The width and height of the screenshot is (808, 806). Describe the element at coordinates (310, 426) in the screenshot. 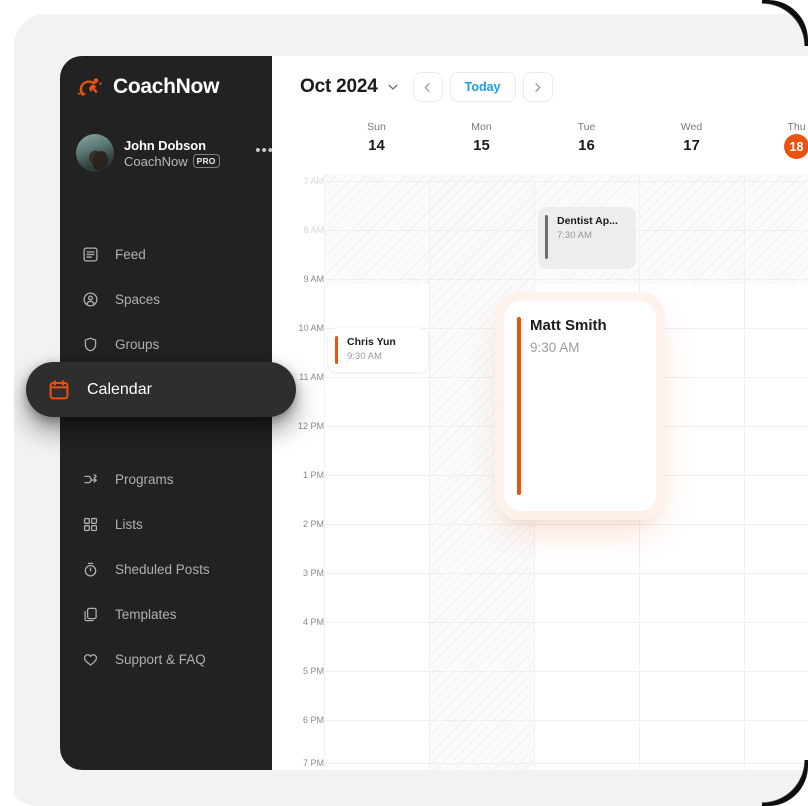

I see `time-label: 12 PM` at that location.